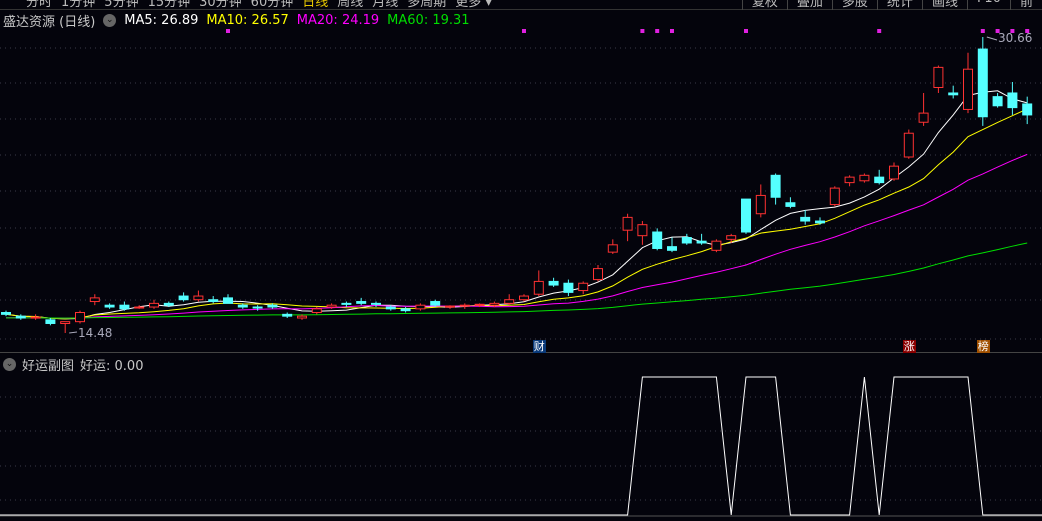 The image size is (1042, 521). I want to click on sub-chart-title: 好运副图, so click(48, 366).